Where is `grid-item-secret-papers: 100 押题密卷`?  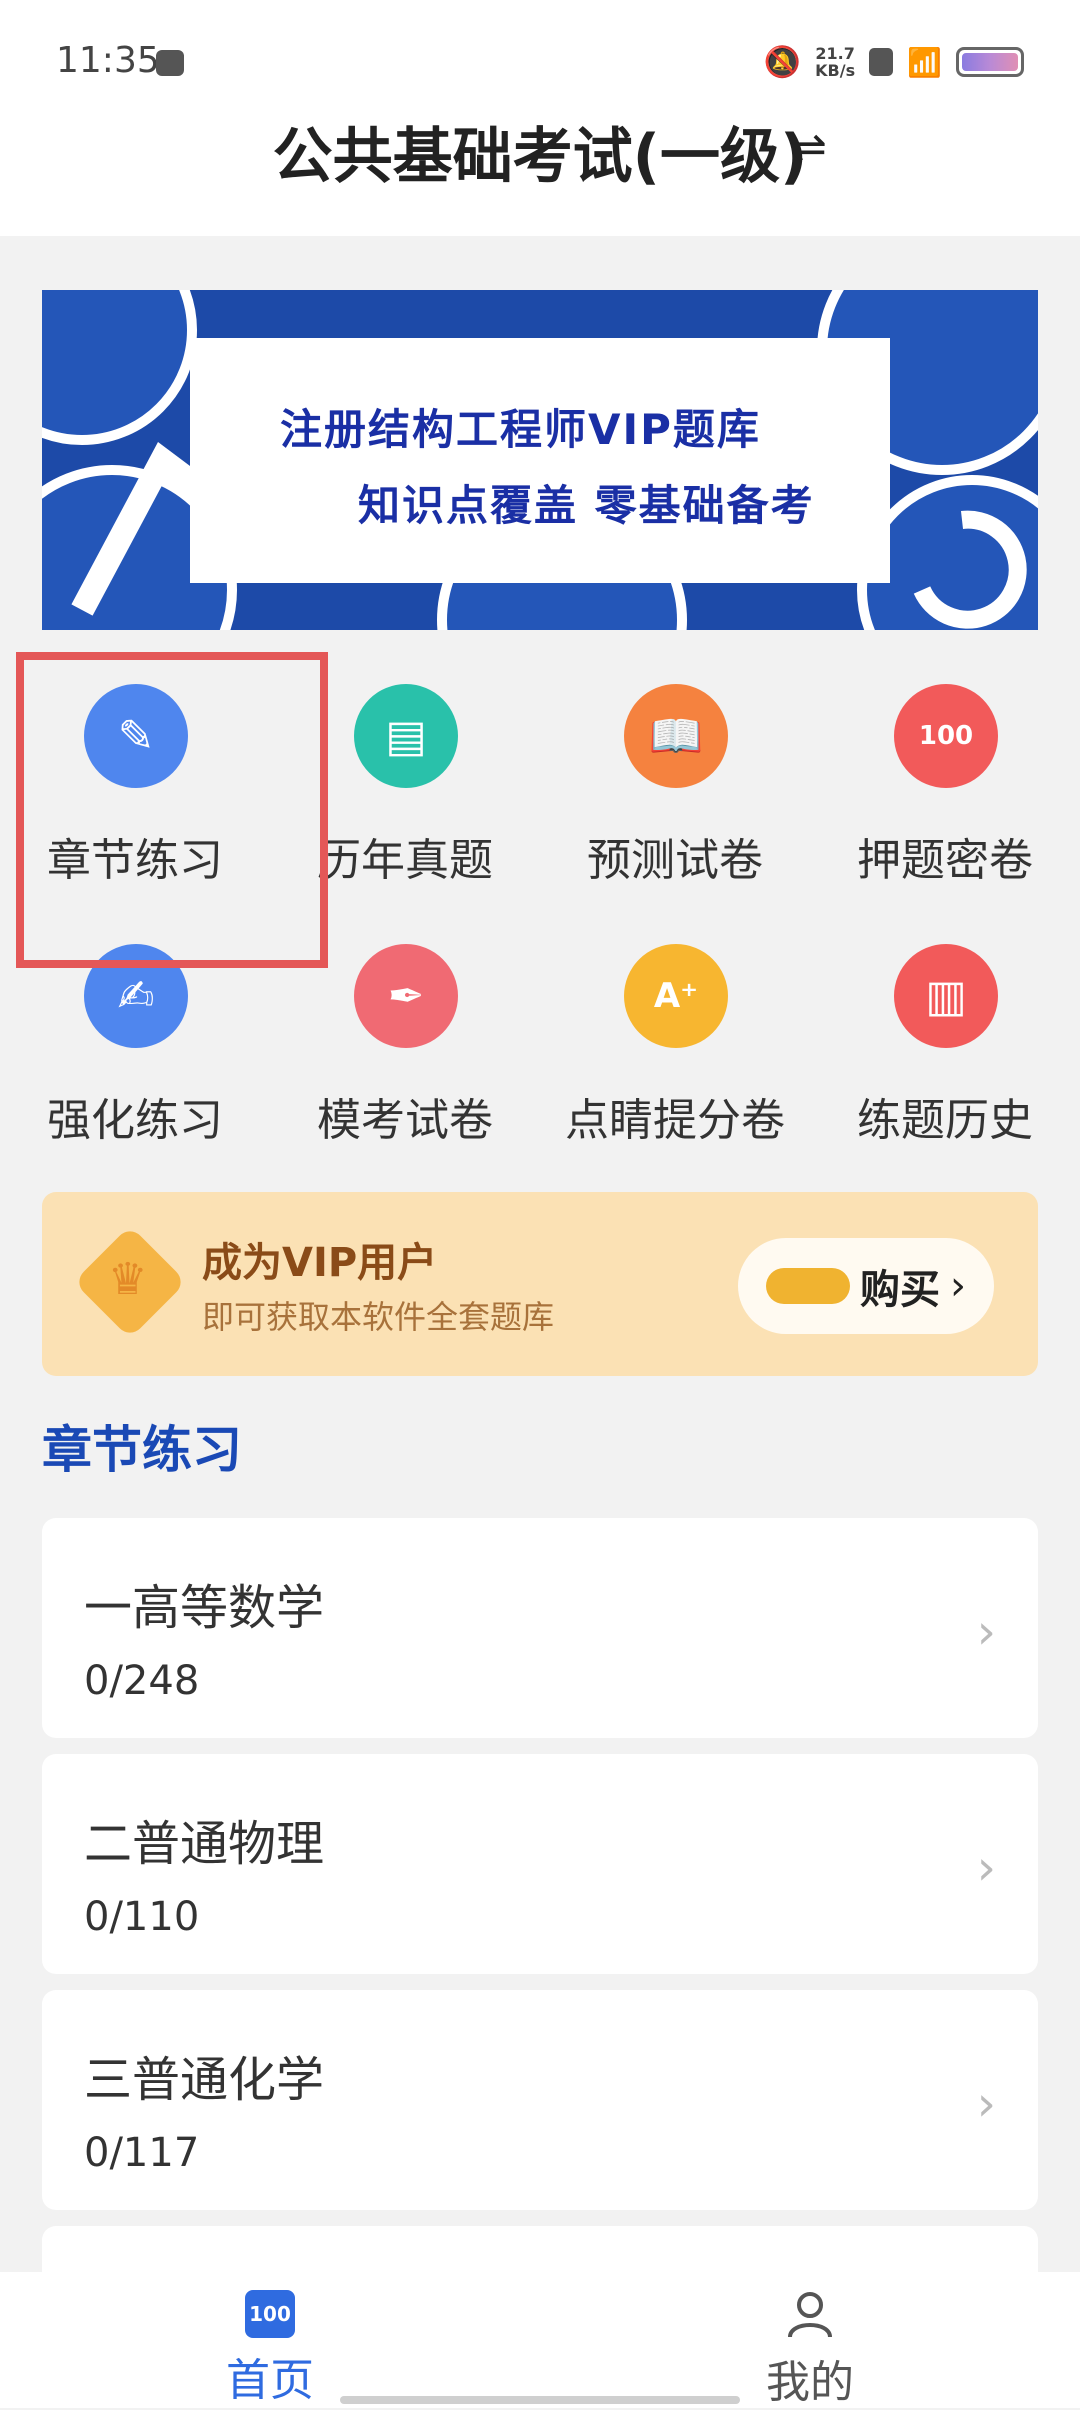
grid-item-secret-papers: 100 押题密卷 is located at coordinates (945, 780).